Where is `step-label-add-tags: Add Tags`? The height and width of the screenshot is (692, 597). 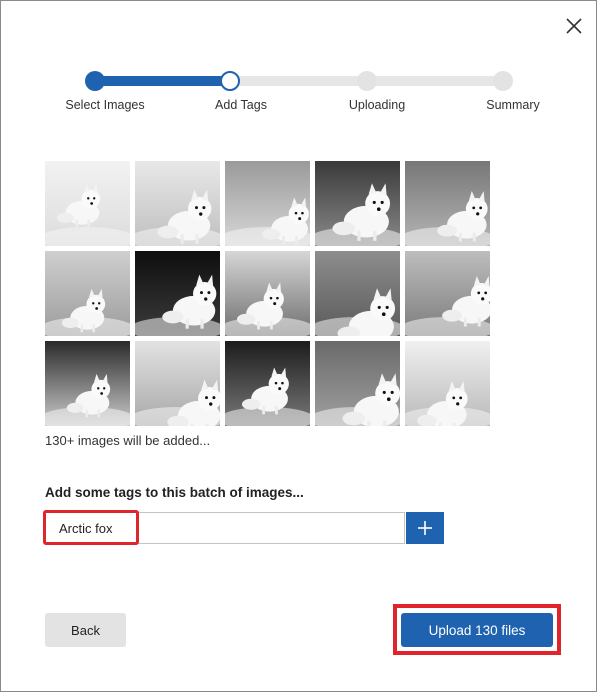
step-label-add-tags: Add Tags is located at coordinates (241, 105).